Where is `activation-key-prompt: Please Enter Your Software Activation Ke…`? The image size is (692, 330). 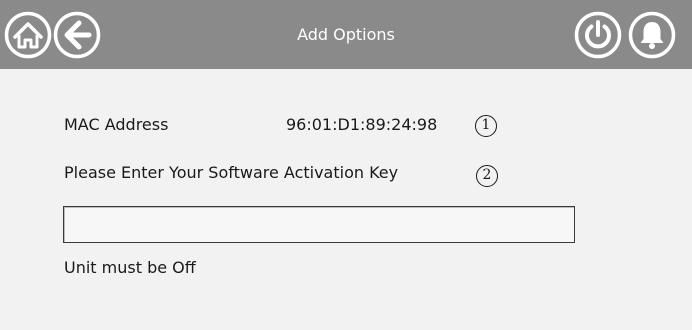
activation-key-prompt: Please Enter Your Software Activation Ke… is located at coordinates (231, 172).